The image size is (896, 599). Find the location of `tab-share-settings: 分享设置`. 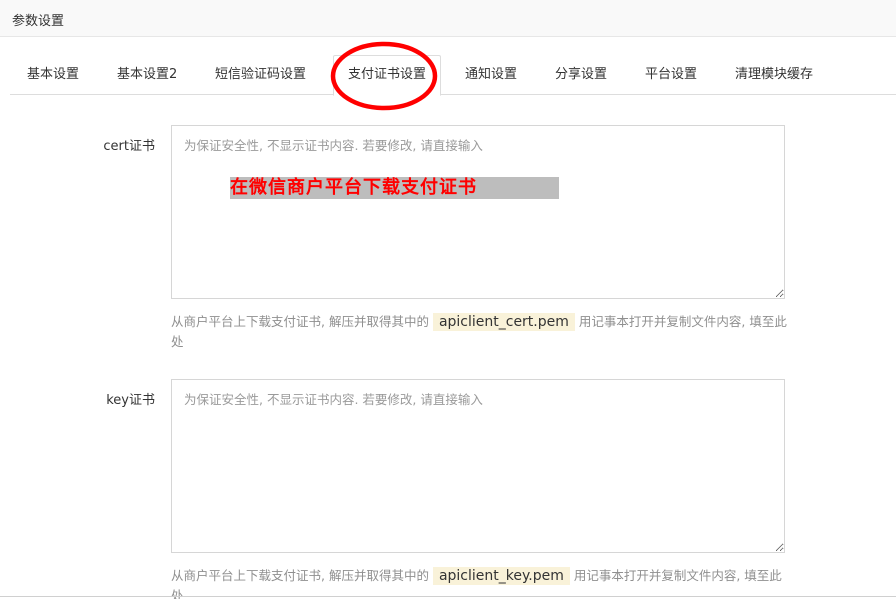

tab-share-settings: 分享设置 is located at coordinates (581, 75).